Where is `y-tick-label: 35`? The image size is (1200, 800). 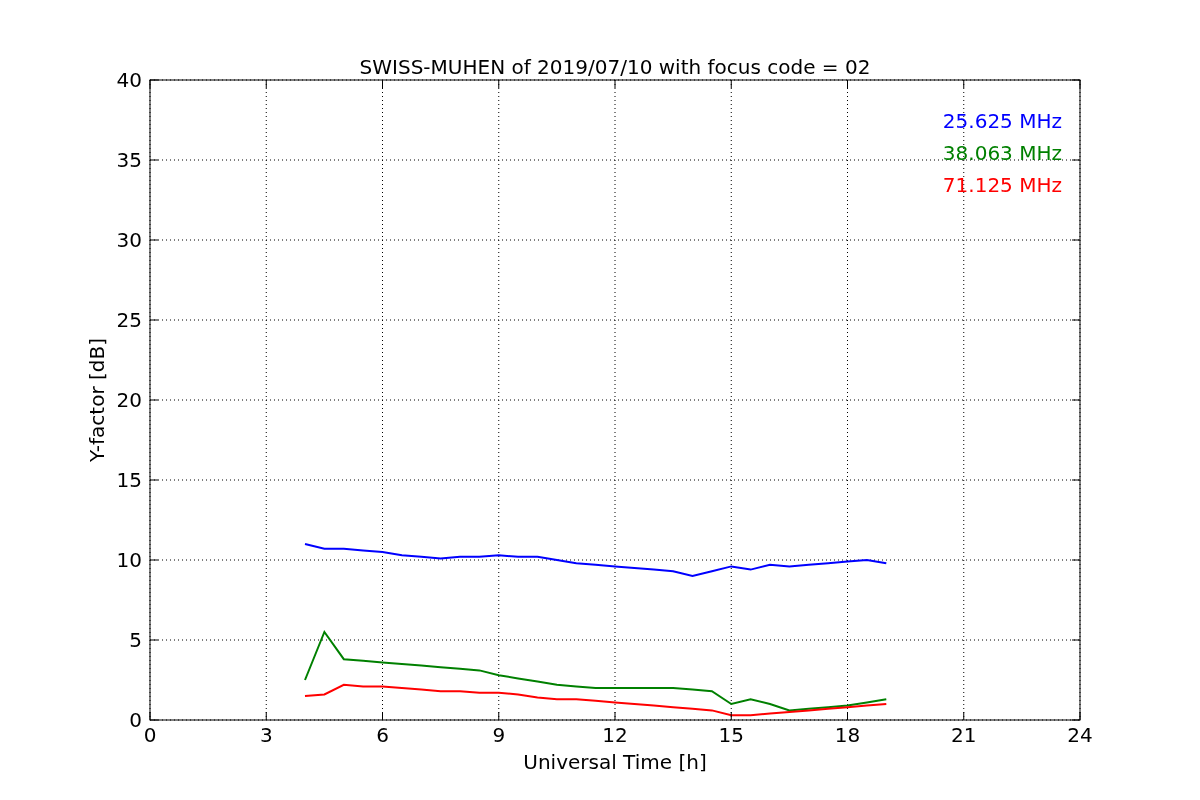 y-tick-label: 35 is located at coordinates (129, 160).